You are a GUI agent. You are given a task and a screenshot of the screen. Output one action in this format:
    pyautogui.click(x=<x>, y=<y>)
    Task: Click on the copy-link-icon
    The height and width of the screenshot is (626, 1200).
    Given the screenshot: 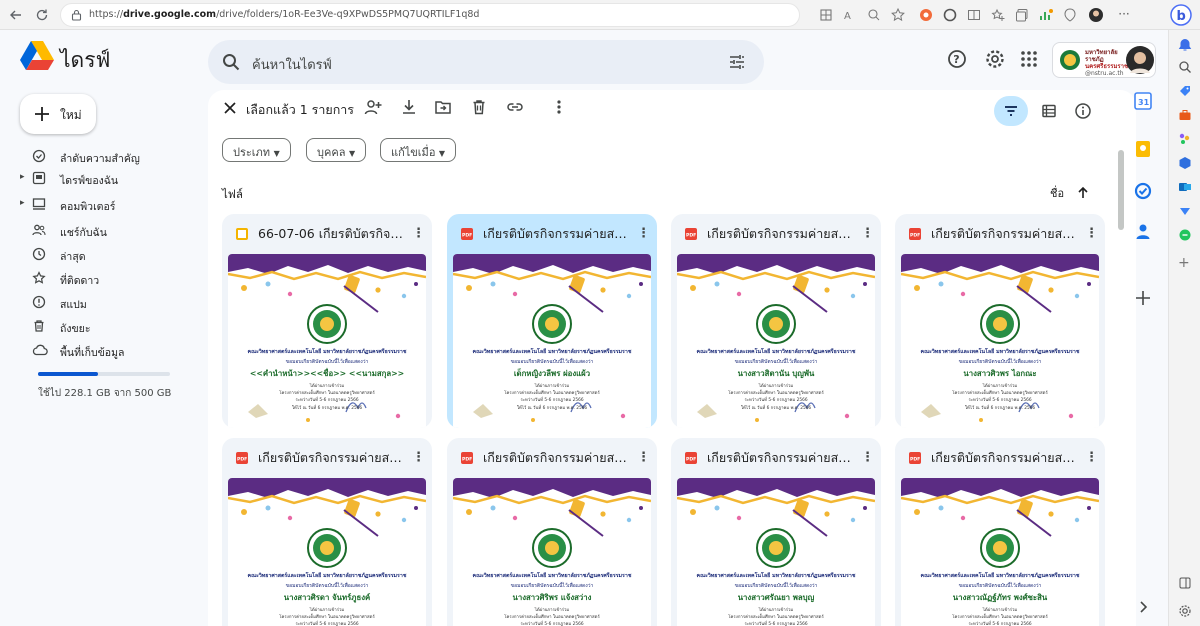 What is the action you would take?
    pyautogui.click(x=515, y=107)
    